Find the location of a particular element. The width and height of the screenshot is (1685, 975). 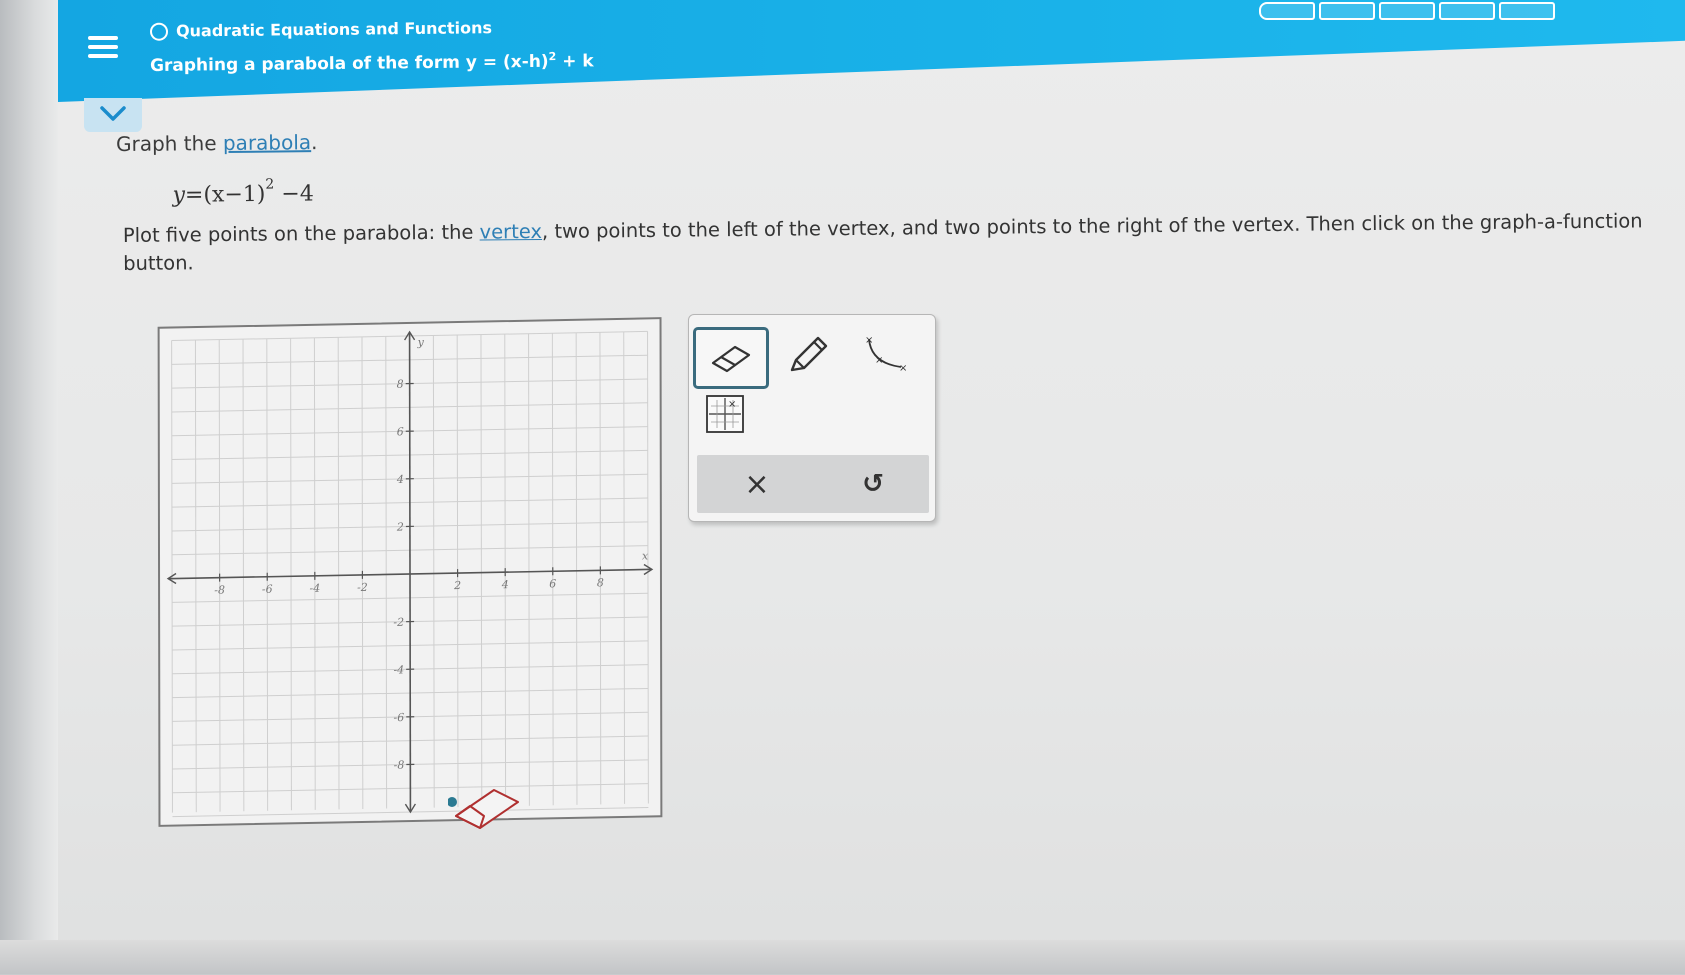

x-axis-label: x is located at coordinates (645, 555).